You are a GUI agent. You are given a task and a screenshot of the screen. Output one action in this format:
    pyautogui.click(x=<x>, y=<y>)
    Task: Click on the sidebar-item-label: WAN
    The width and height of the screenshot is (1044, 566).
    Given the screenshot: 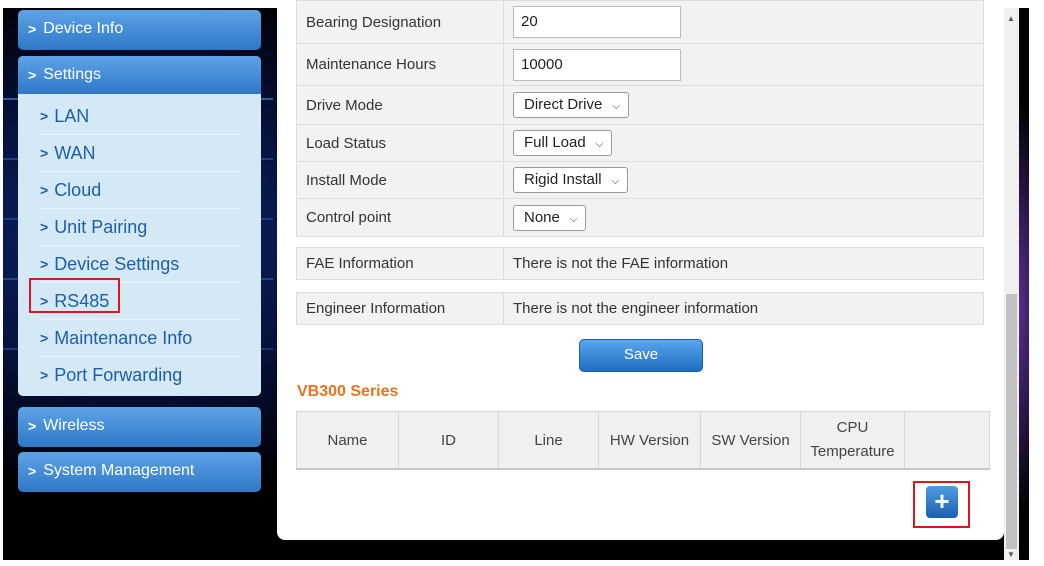 What is the action you would take?
    pyautogui.click(x=75, y=153)
    